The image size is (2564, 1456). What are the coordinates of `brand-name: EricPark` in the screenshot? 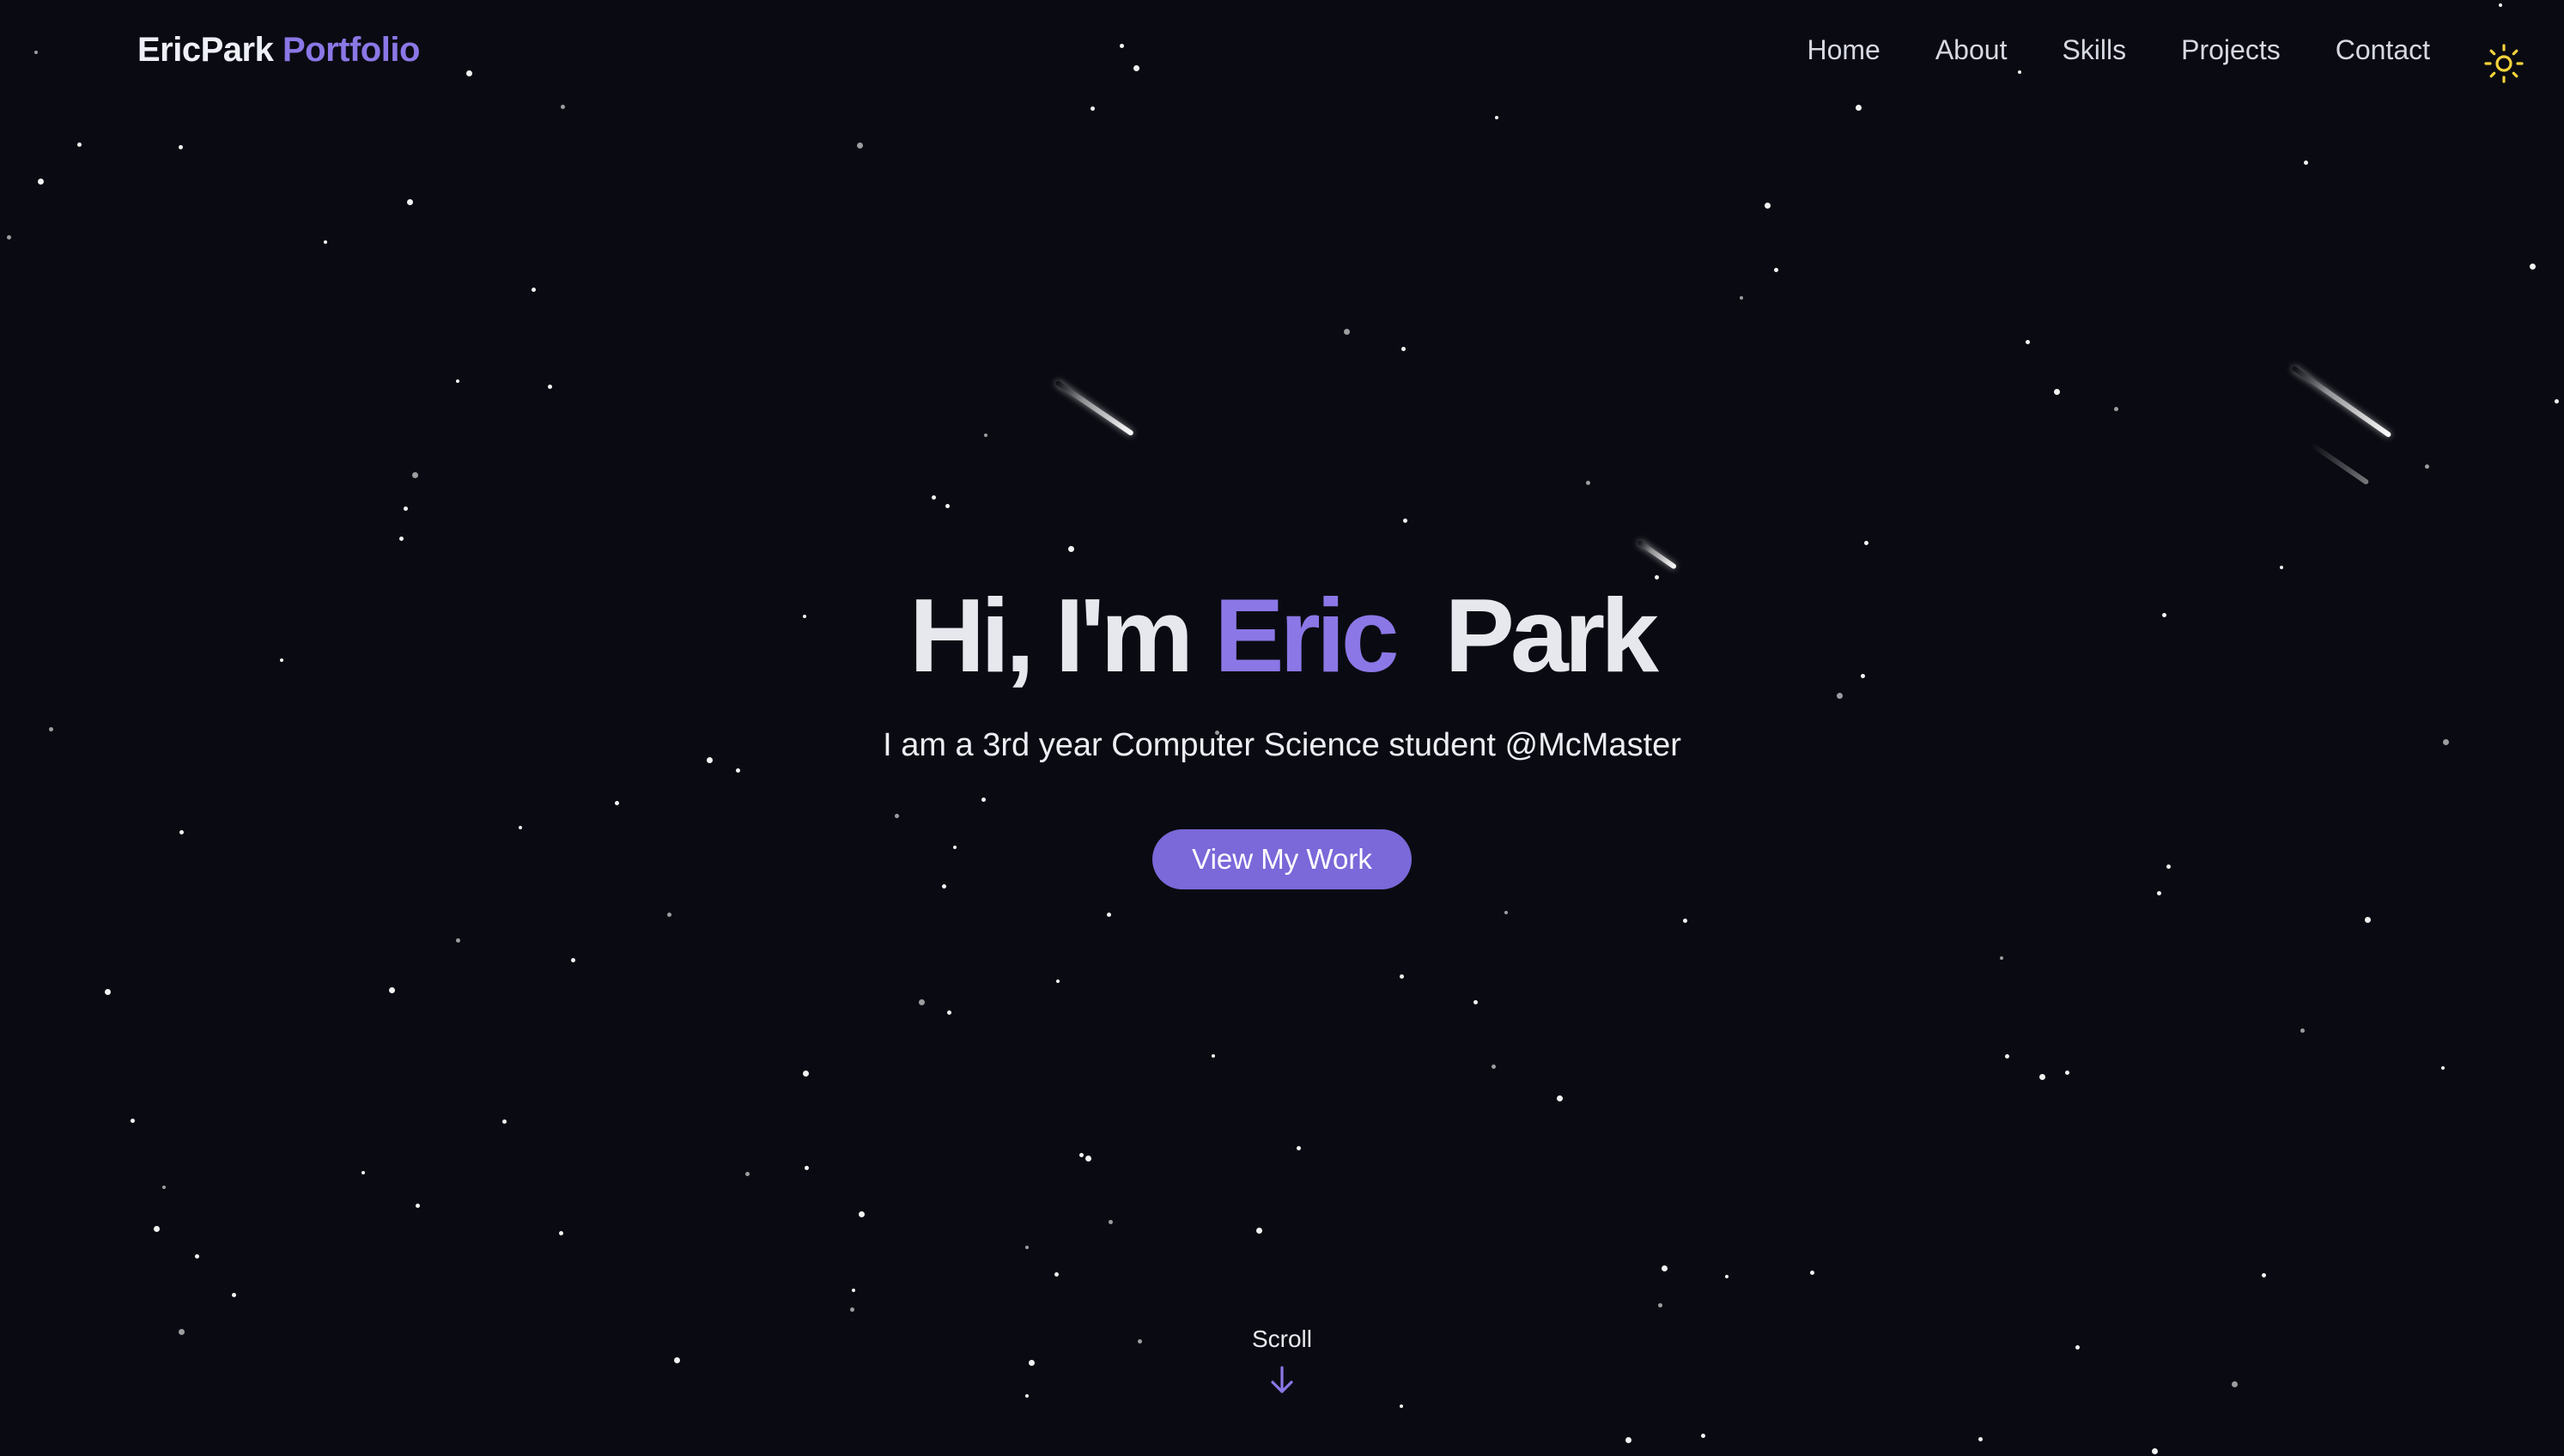 It's located at (205, 50).